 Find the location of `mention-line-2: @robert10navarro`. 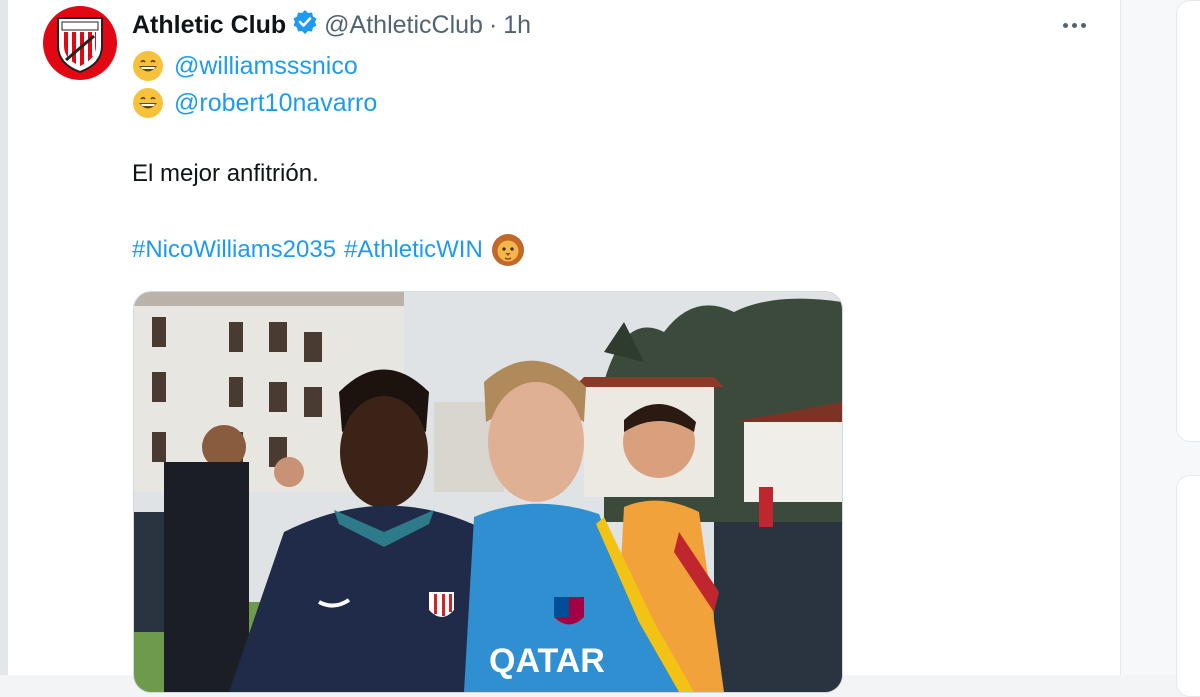

mention-line-2: @robert10navarro is located at coordinates (254, 103).